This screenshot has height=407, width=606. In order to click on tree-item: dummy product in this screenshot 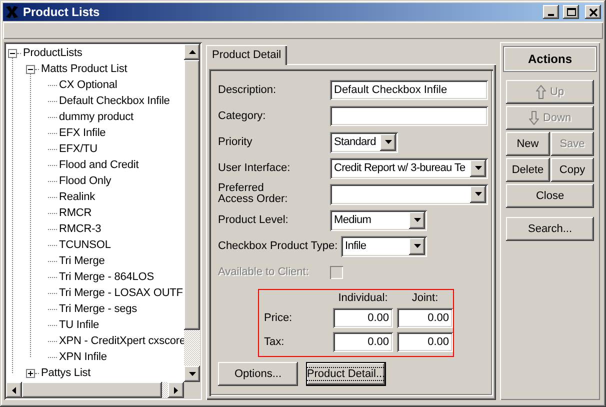, I will do `click(96, 117)`.